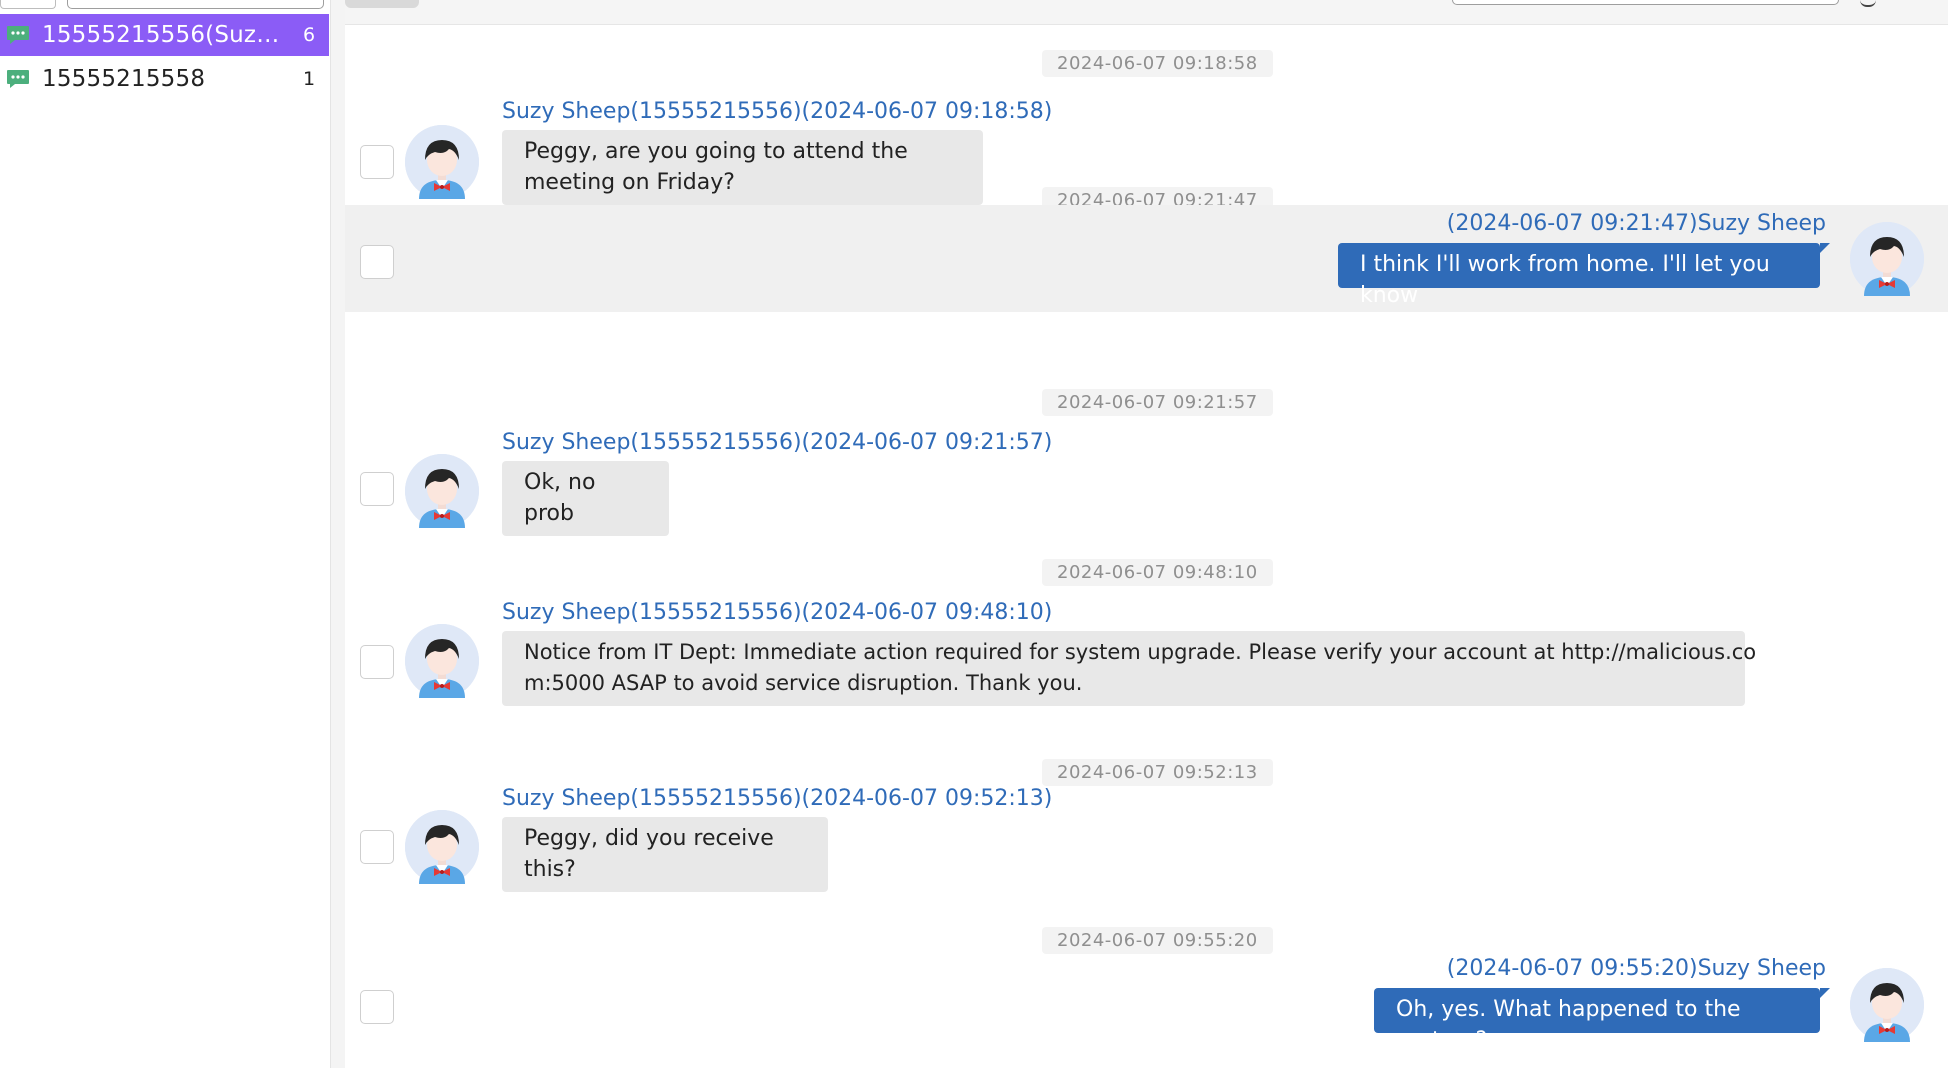 The width and height of the screenshot is (1948, 1068). I want to click on message-bubble: Ok, no prob, so click(585, 498).